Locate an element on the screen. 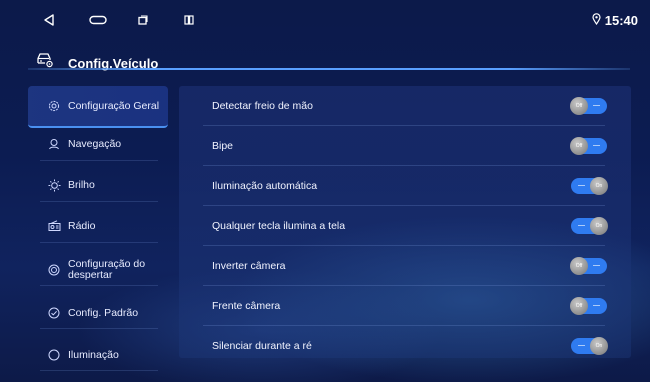 This screenshot has height=382, width=650. header-divider is located at coordinates (329, 69).